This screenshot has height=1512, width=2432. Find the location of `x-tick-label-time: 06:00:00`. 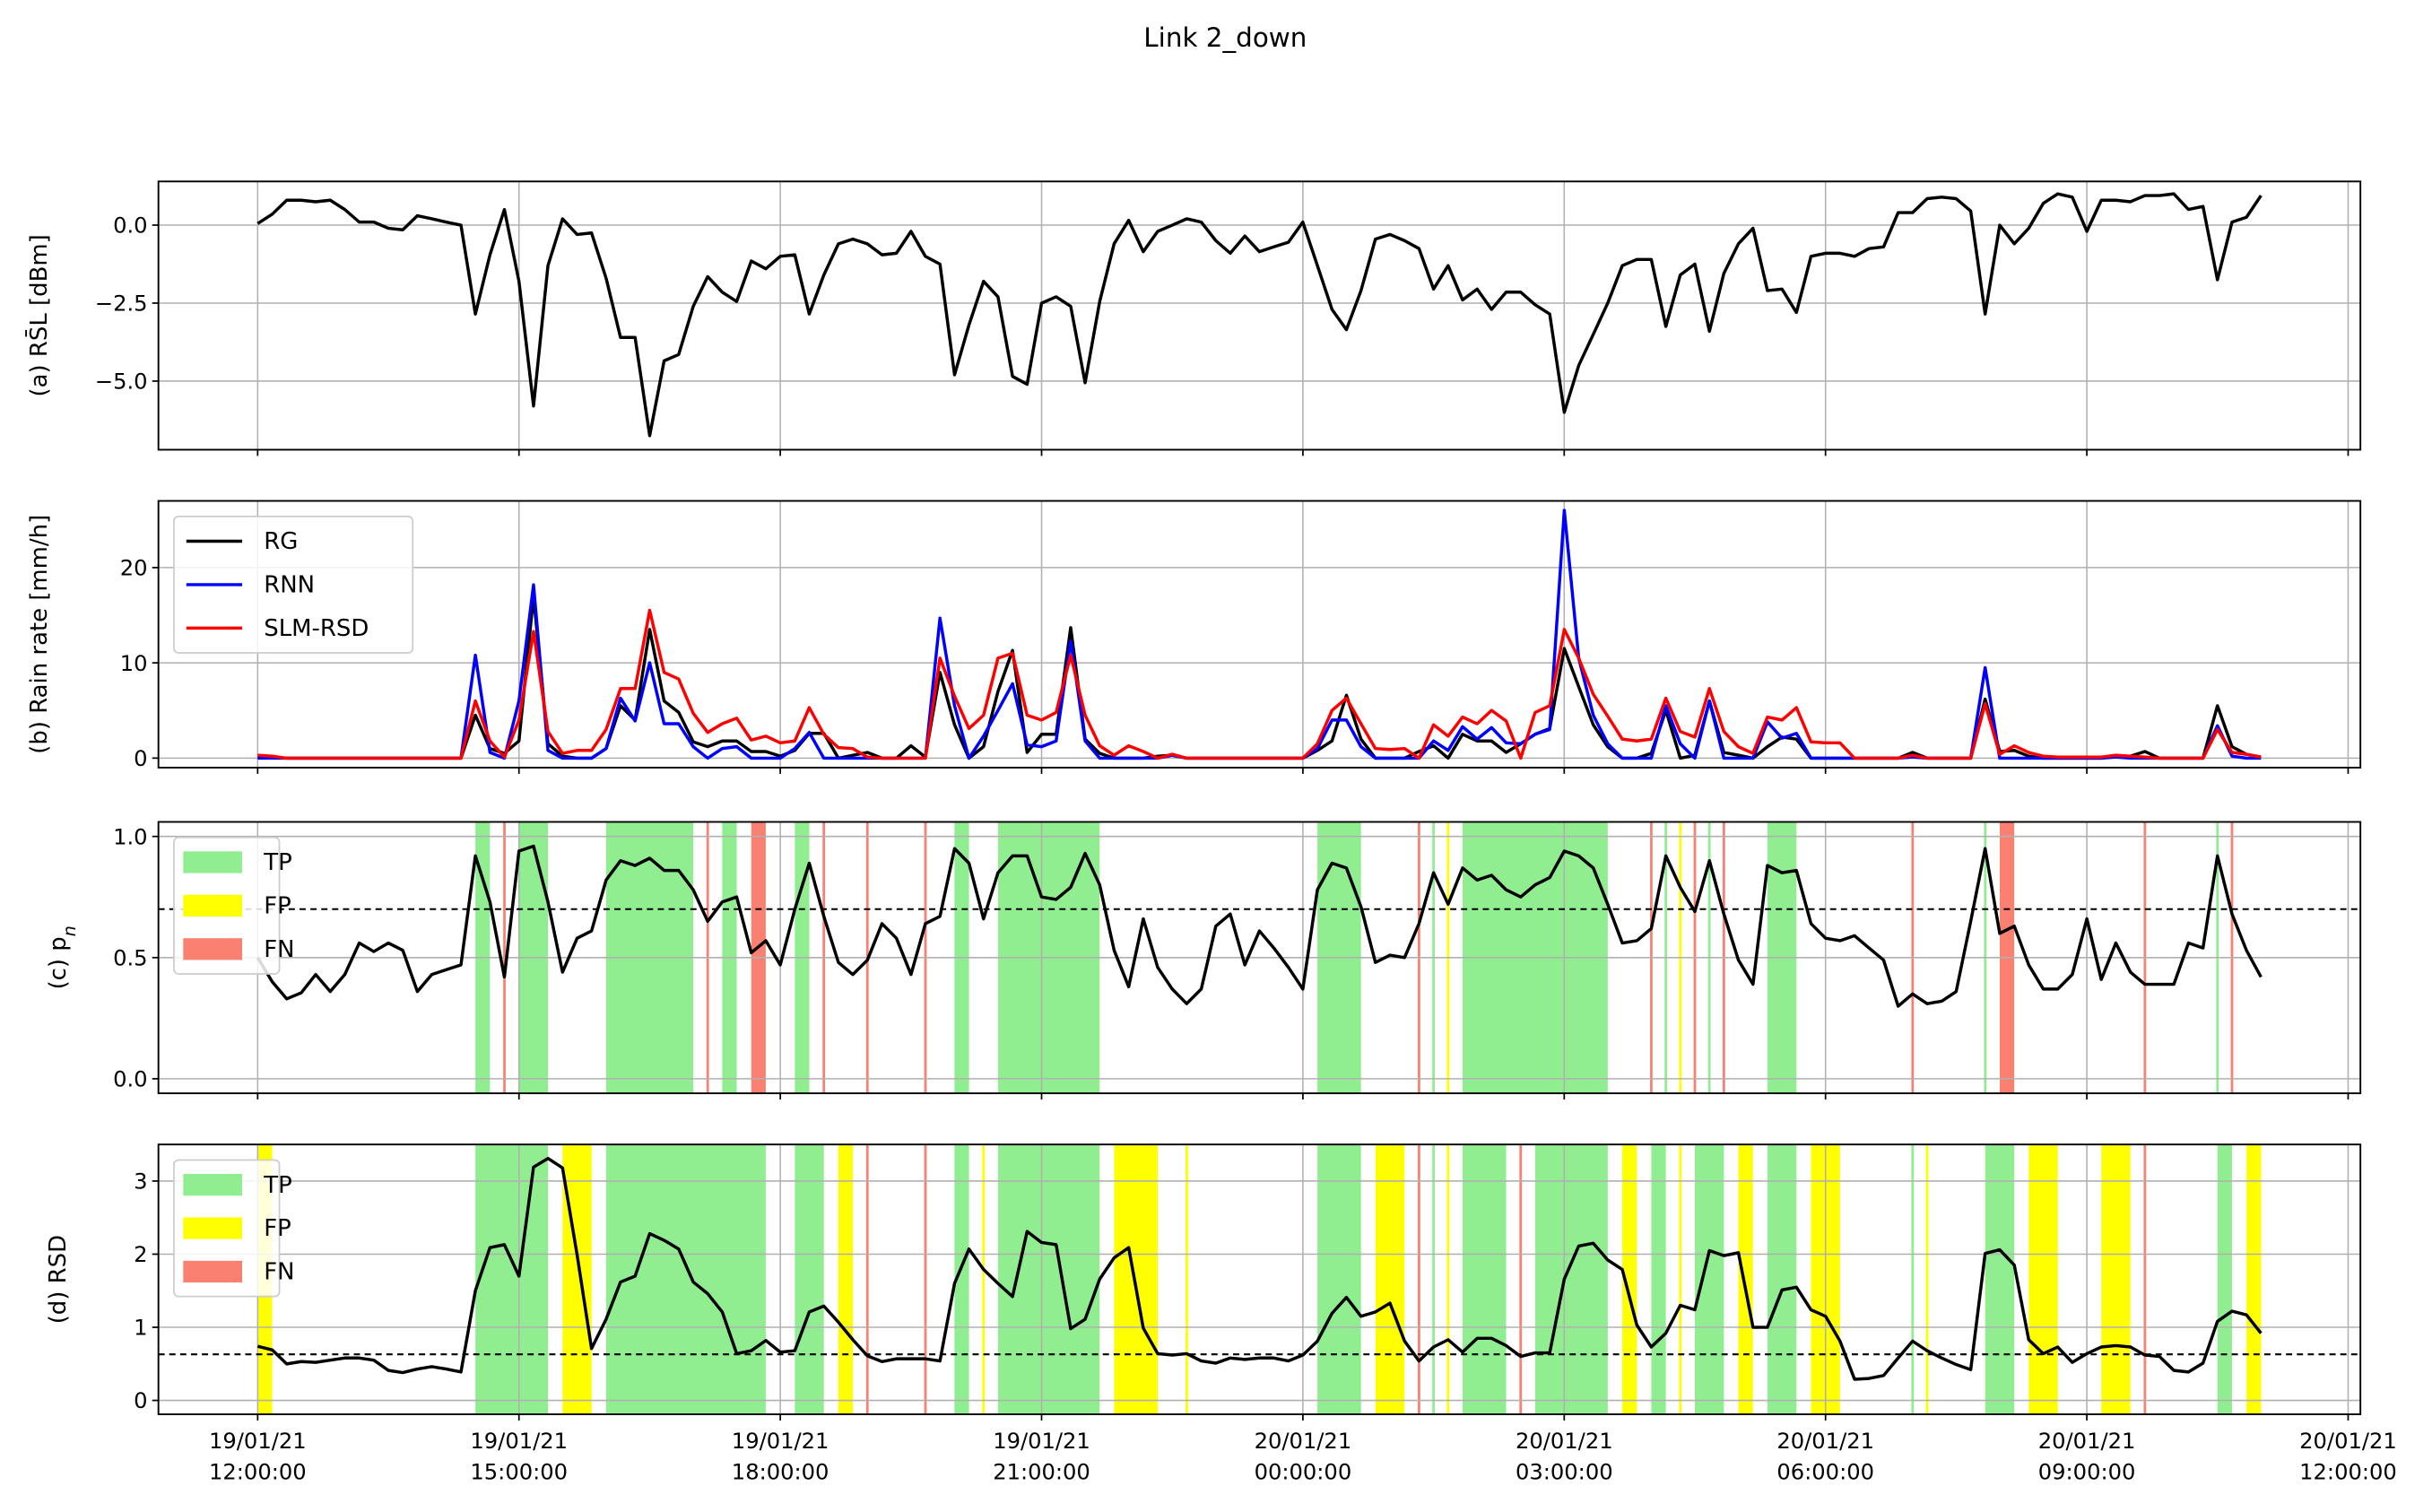

x-tick-label-time: 06:00:00 is located at coordinates (1825, 1472).